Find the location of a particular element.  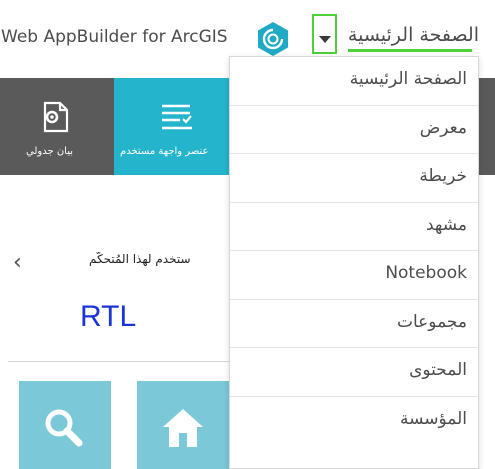

menu-item-label: معرض is located at coordinates (443, 127).